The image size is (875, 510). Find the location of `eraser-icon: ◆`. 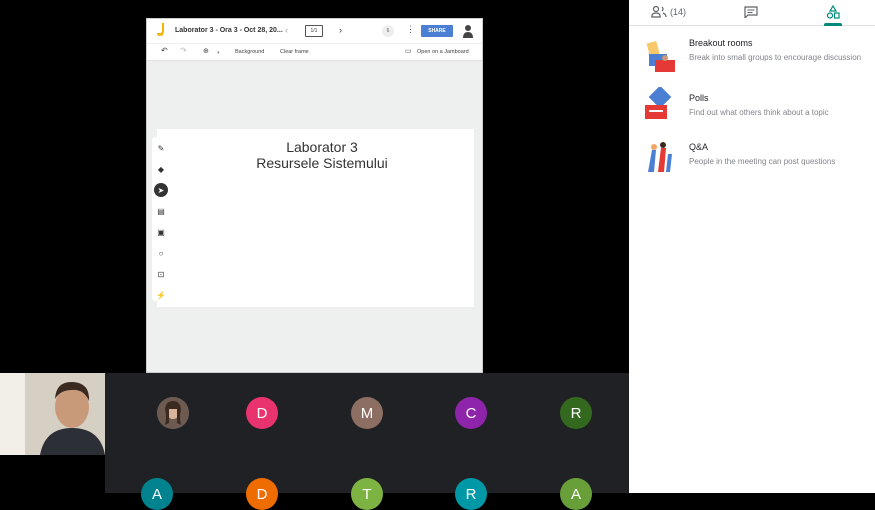

eraser-icon: ◆ is located at coordinates (161, 169).